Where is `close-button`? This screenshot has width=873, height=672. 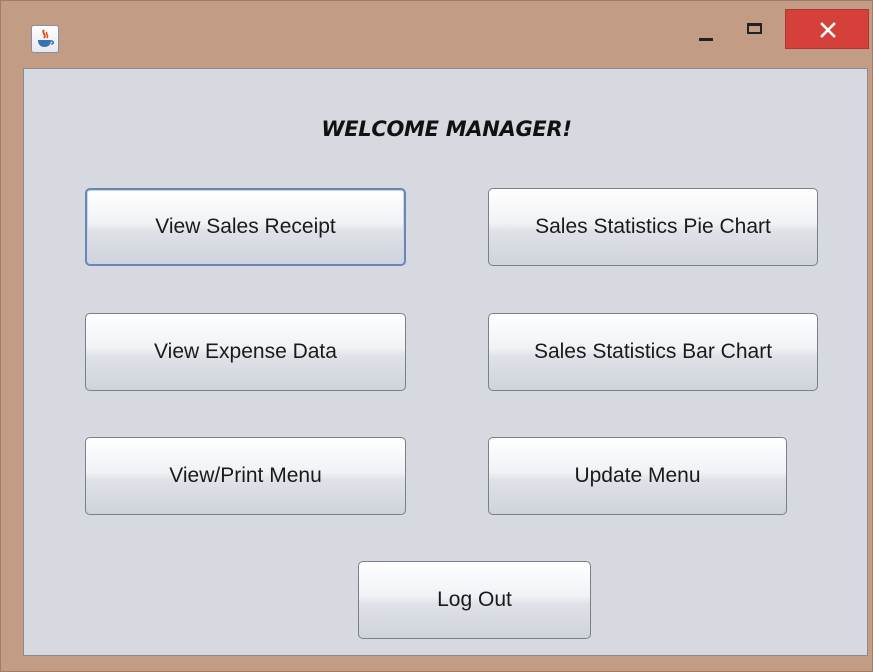
close-button is located at coordinates (827, 29).